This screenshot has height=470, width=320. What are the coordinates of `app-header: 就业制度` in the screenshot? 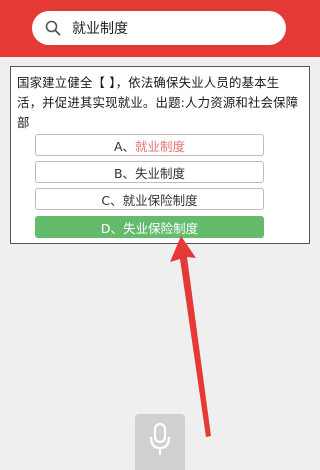 It's located at (160, 28).